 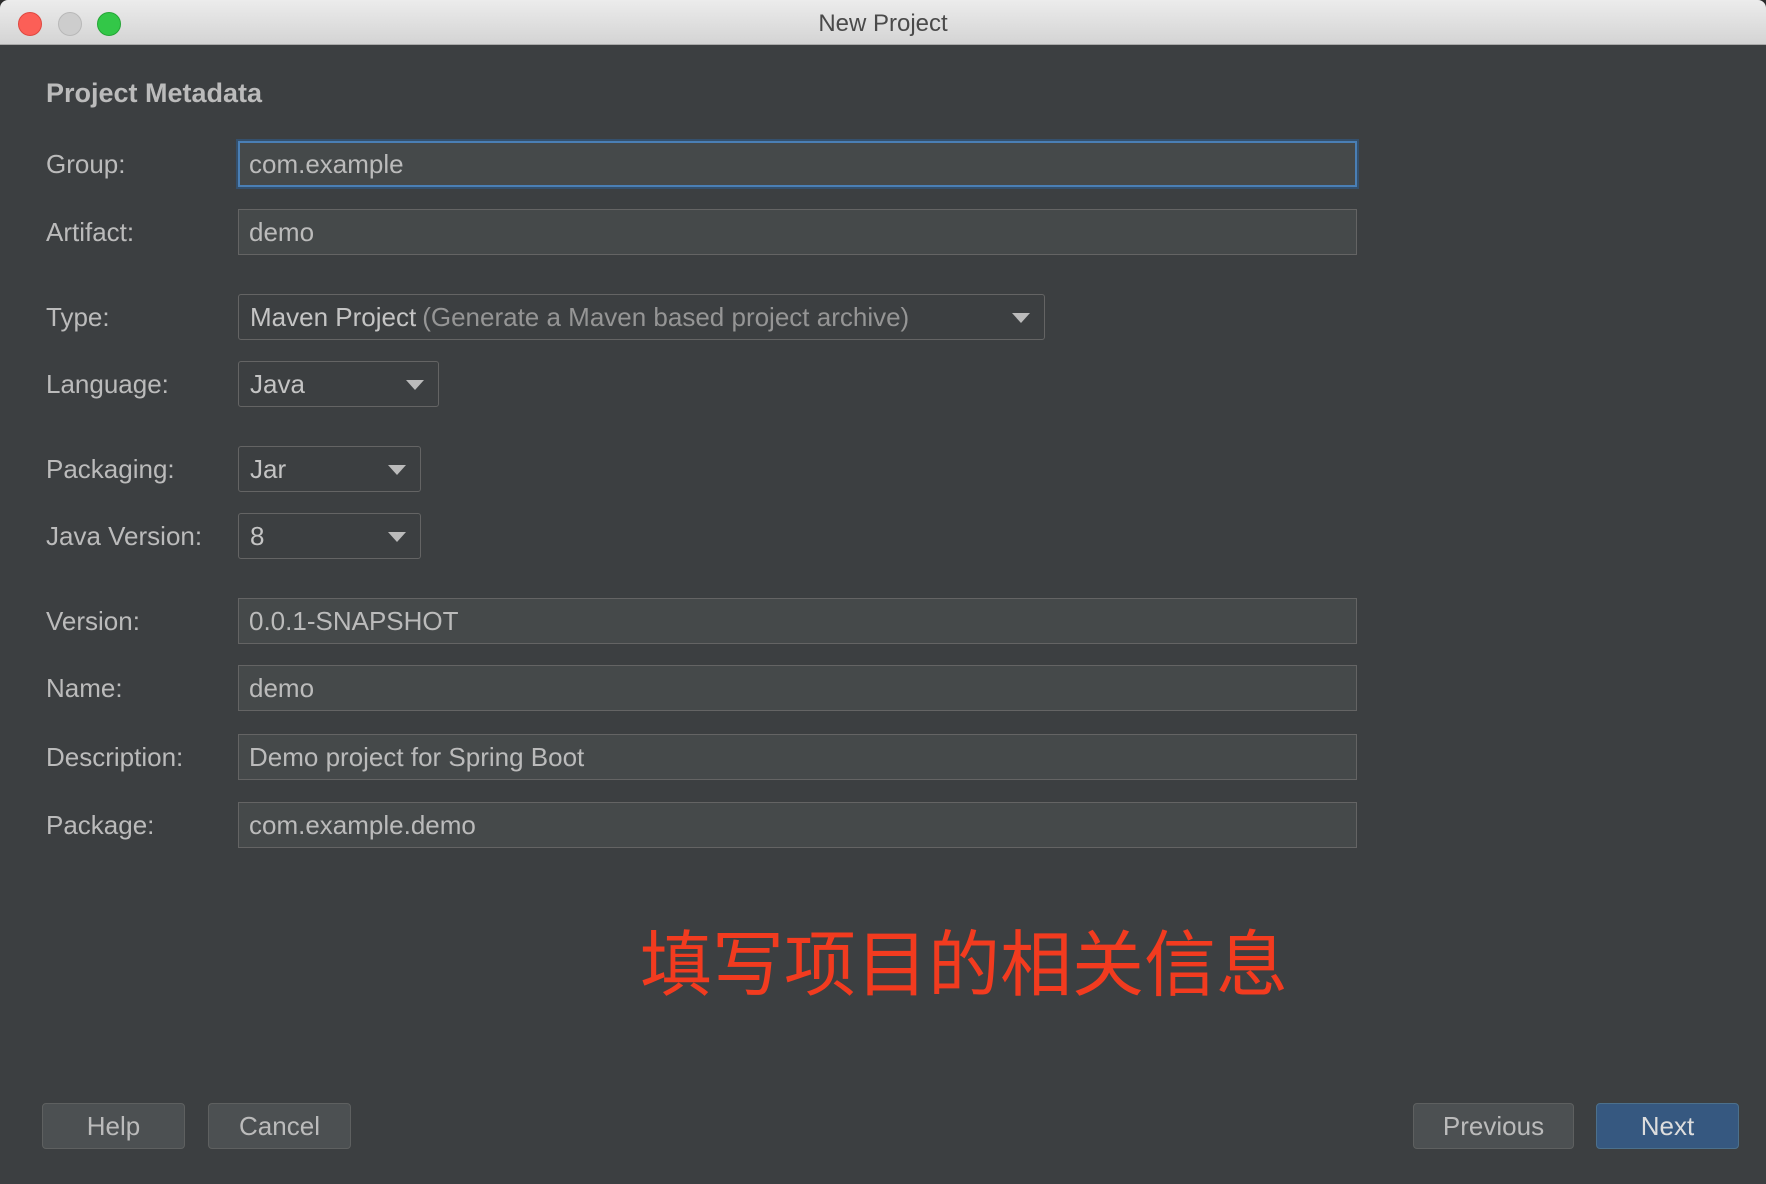 I want to click on annotation-text: 填写项目的相关信息, so click(x=964, y=966).